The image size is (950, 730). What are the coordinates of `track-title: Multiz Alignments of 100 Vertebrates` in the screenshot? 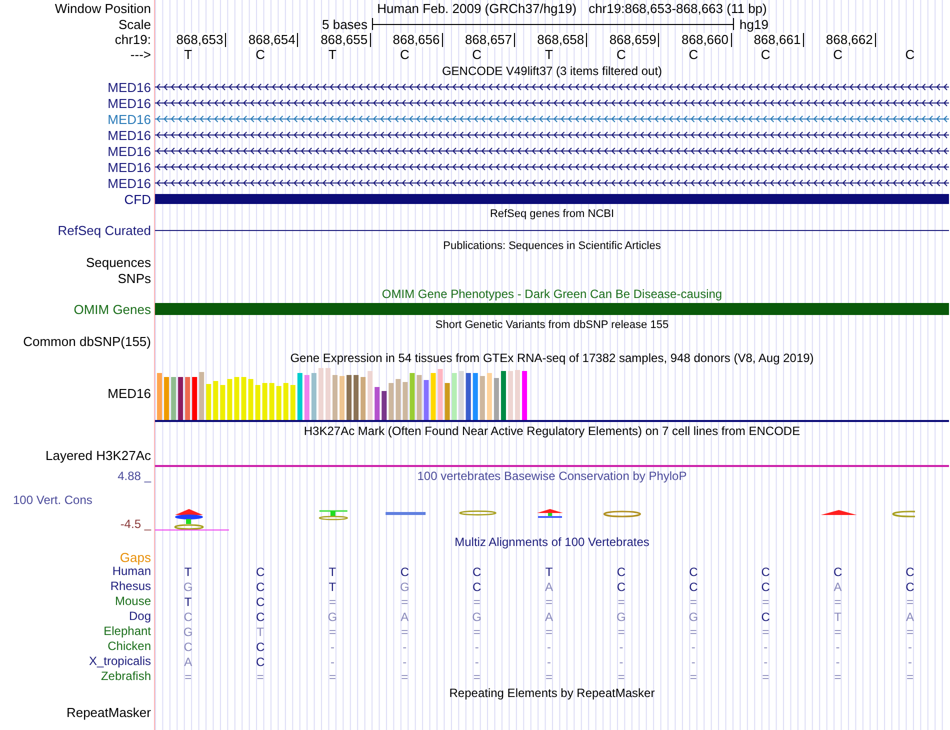 It's located at (552, 542).